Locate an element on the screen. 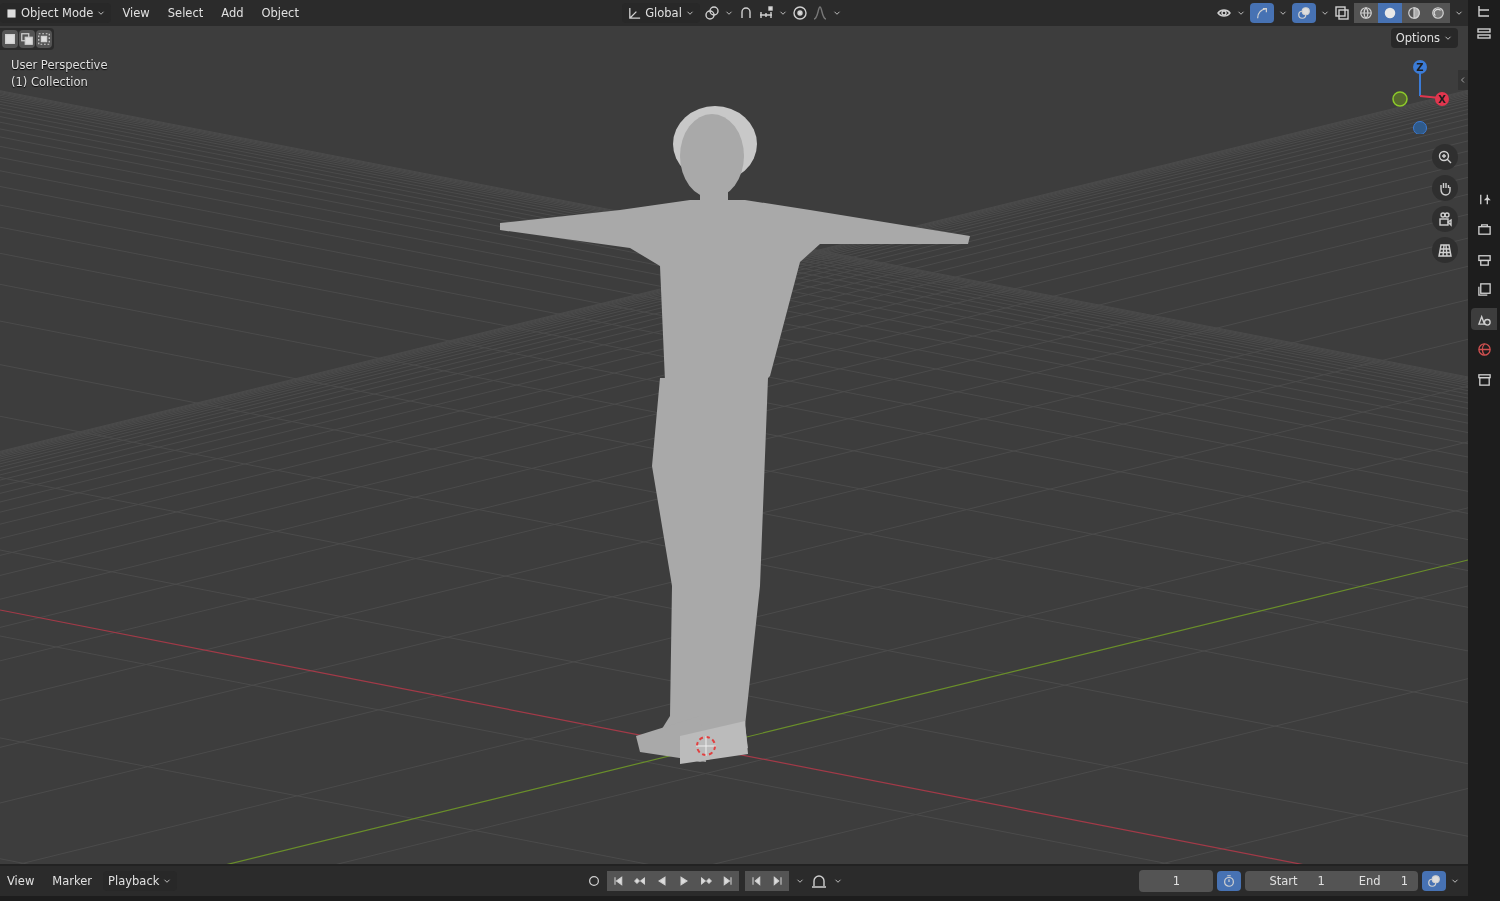  camera-view-button is located at coordinates (1445, 219).